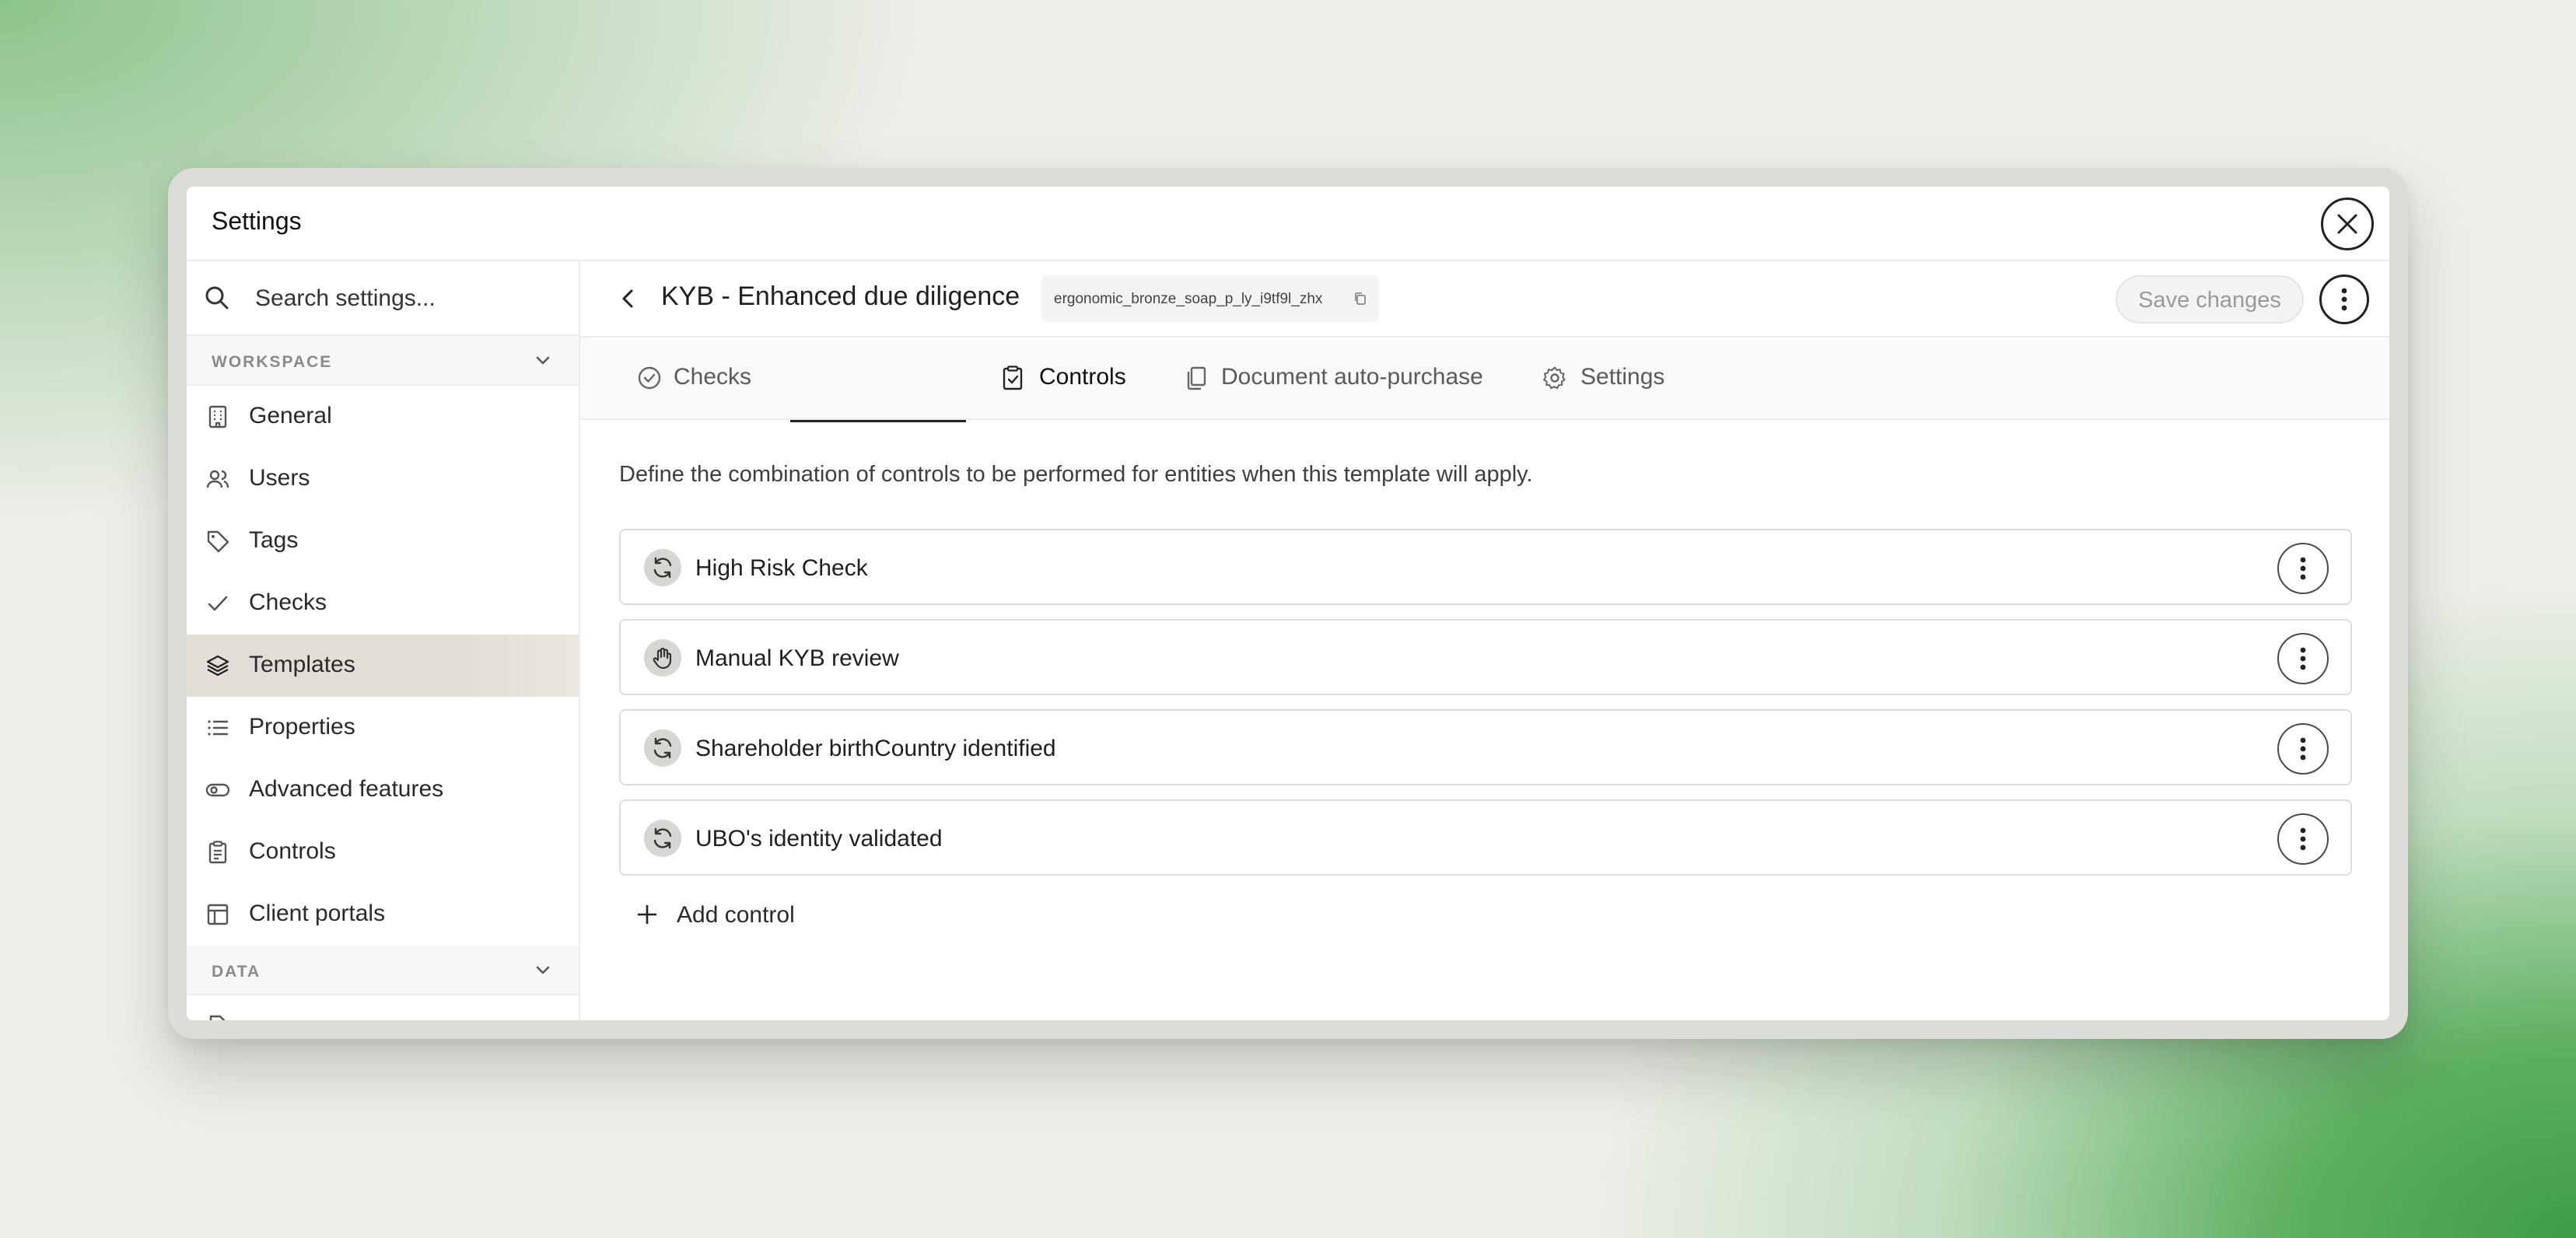 Image resolution: width=2576 pixels, height=1238 pixels. Describe the element at coordinates (290, 415) in the screenshot. I see `sidebar-item-label: General` at that location.